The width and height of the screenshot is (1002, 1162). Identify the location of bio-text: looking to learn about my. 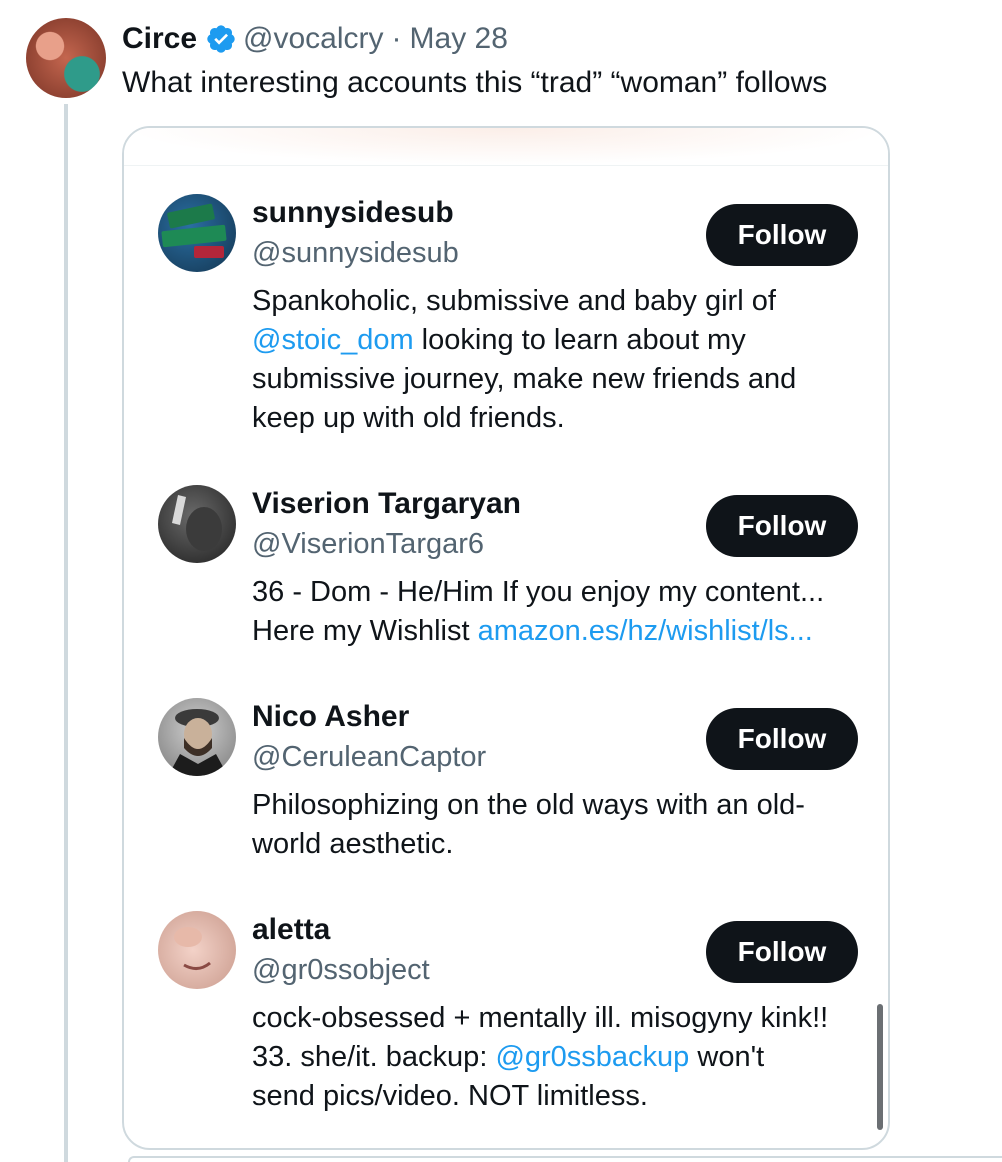
(579, 340).